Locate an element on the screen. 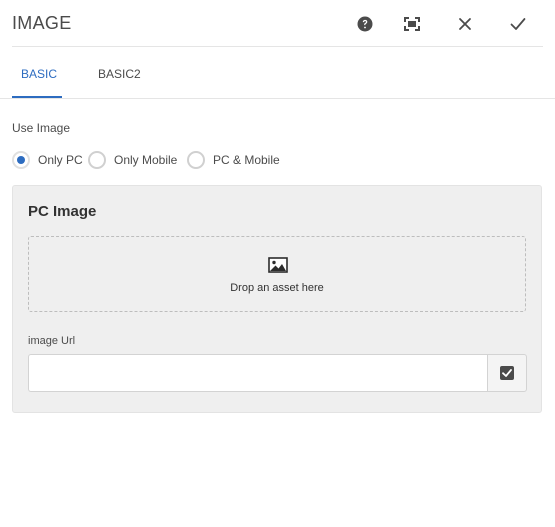  close-button is located at coordinates (465, 24).